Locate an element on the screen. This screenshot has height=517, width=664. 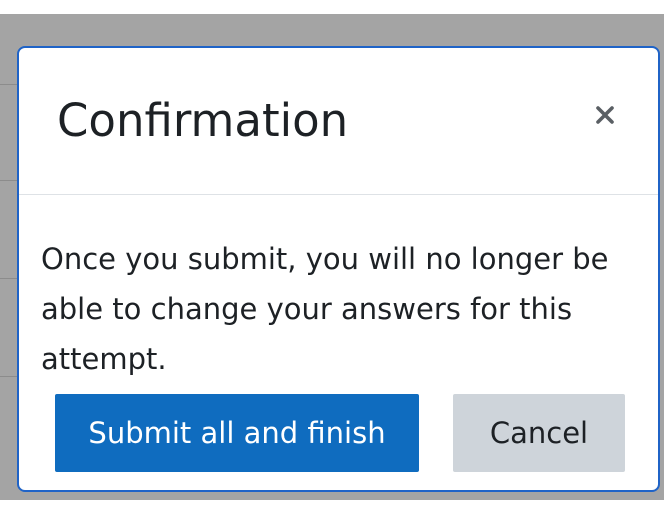
close-icon is located at coordinates (605, 115).